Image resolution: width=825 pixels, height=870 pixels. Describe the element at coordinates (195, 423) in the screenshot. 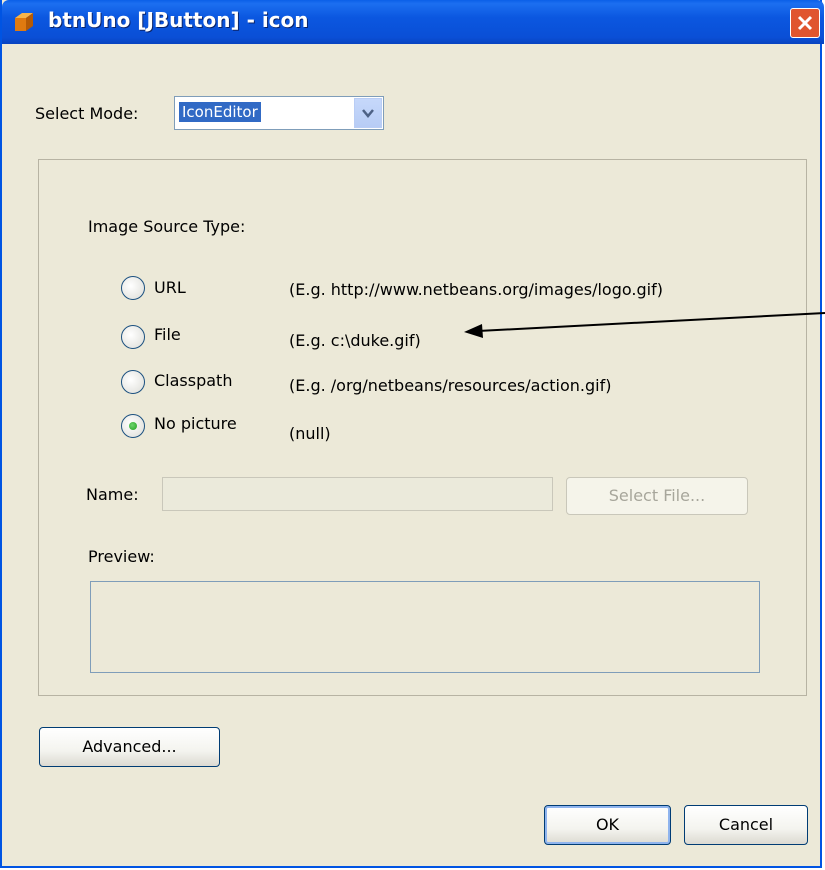

I see `option-no-picture-label: No picture` at that location.